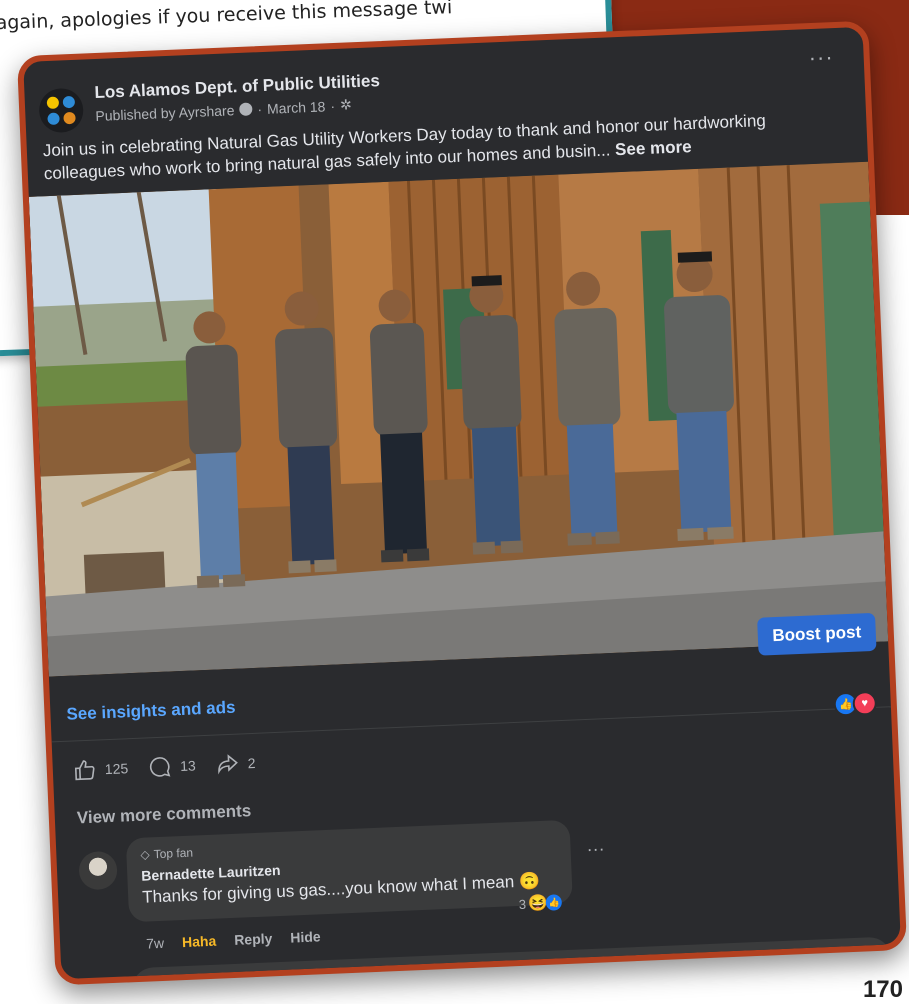 The width and height of the screenshot is (909, 1004). I want to click on camera-icon: ●, so click(796, 964).